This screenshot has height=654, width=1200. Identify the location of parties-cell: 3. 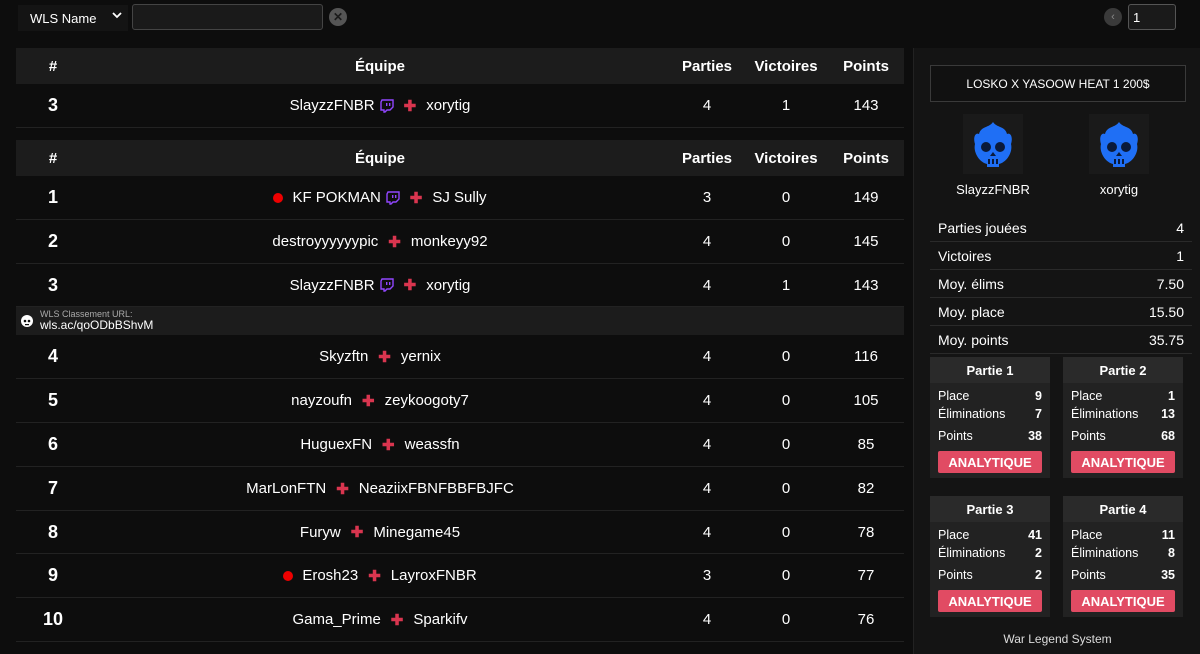
(707, 197).